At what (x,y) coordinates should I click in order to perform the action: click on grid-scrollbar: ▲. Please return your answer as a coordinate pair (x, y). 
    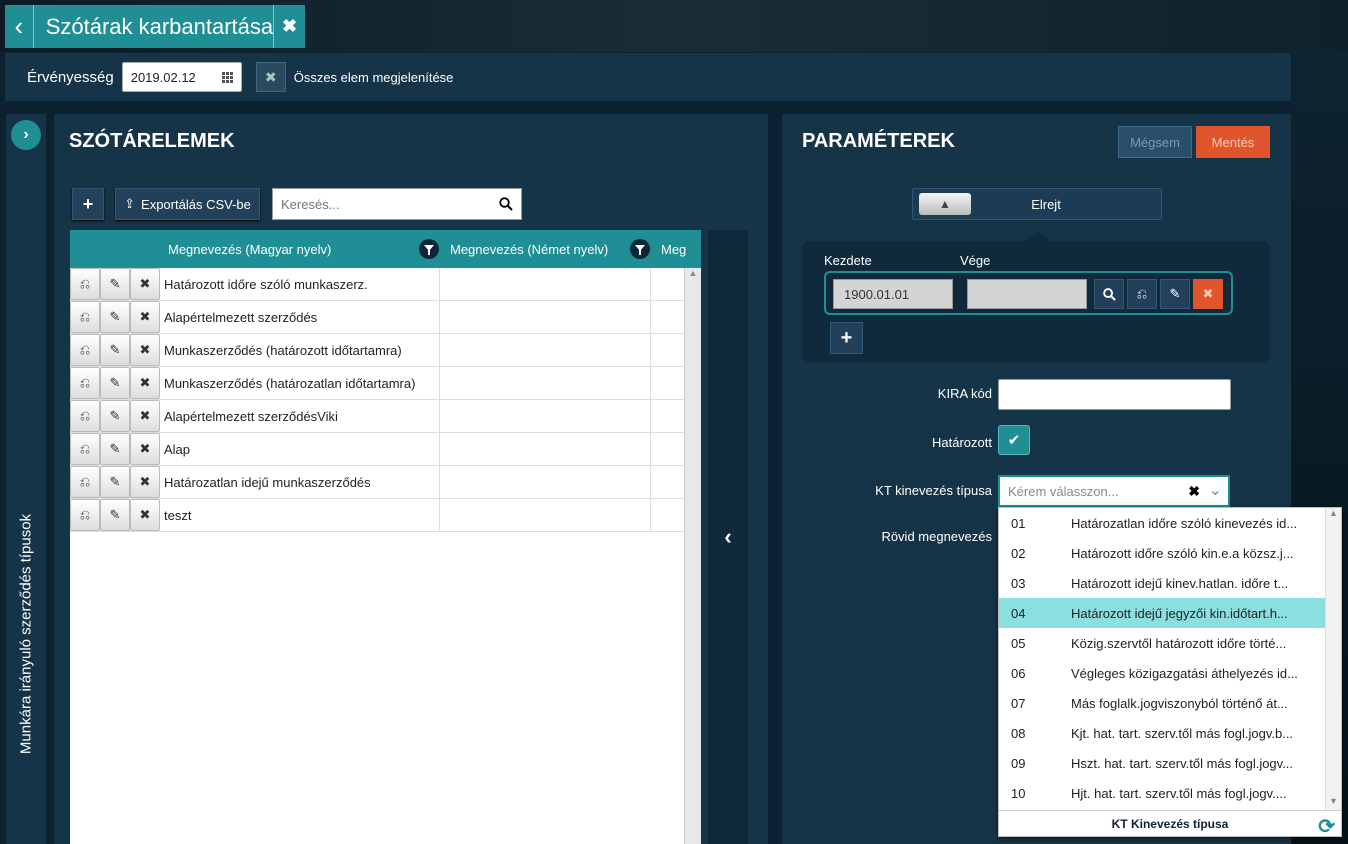
    Looking at the image, I should click on (692, 556).